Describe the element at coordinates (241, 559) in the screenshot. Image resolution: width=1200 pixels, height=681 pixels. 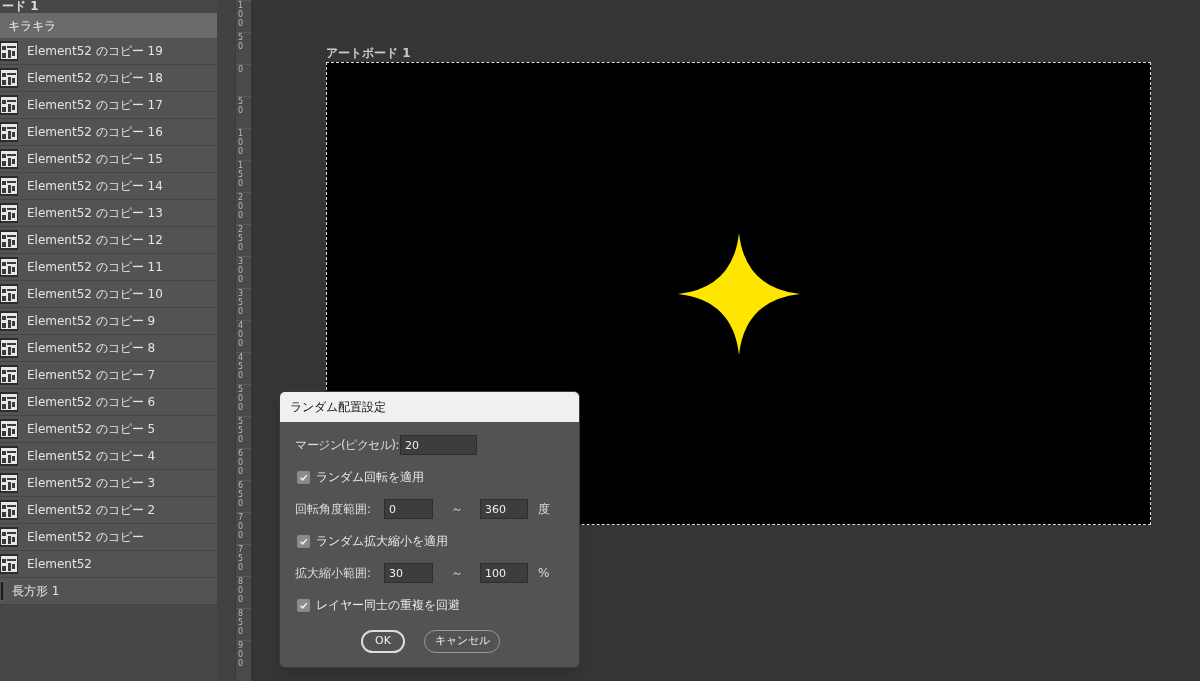
I see `ruler-label: 750` at that location.